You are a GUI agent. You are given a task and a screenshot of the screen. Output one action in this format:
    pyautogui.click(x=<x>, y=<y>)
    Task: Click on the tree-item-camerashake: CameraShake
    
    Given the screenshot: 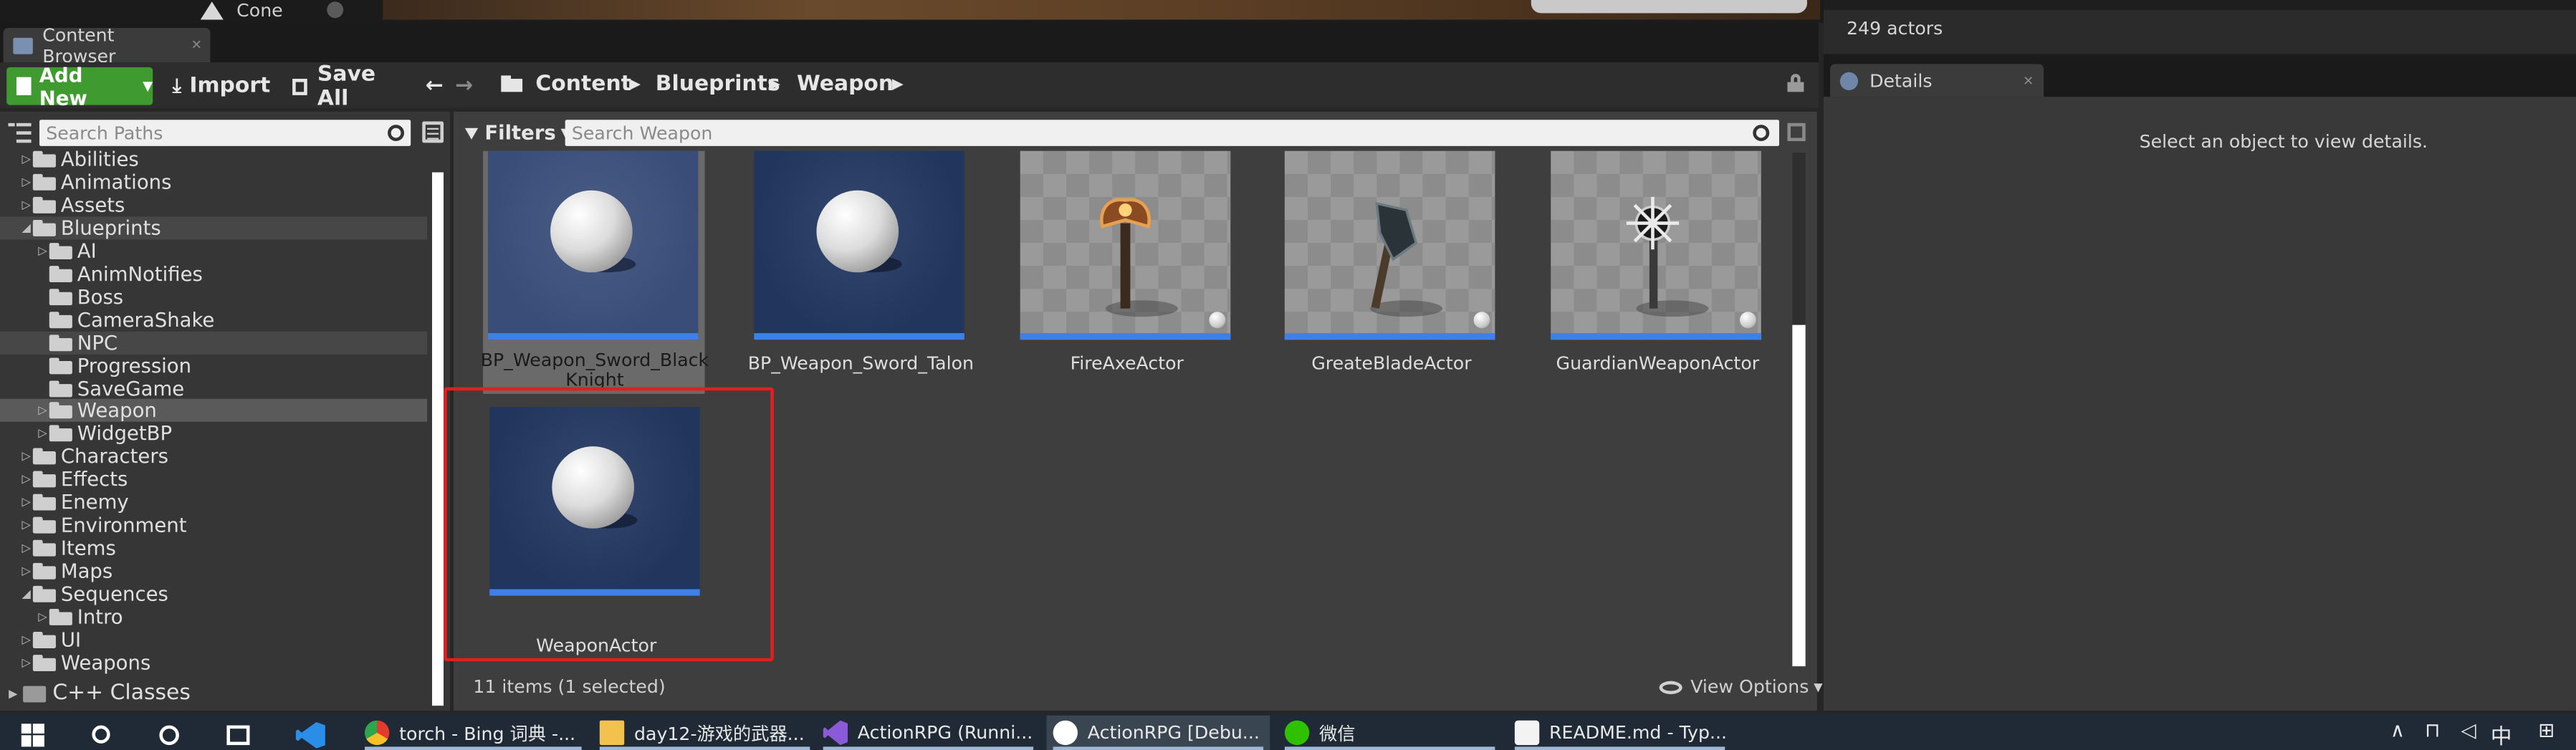 What is the action you would take?
    pyautogui.click(x=213, y=319)
    